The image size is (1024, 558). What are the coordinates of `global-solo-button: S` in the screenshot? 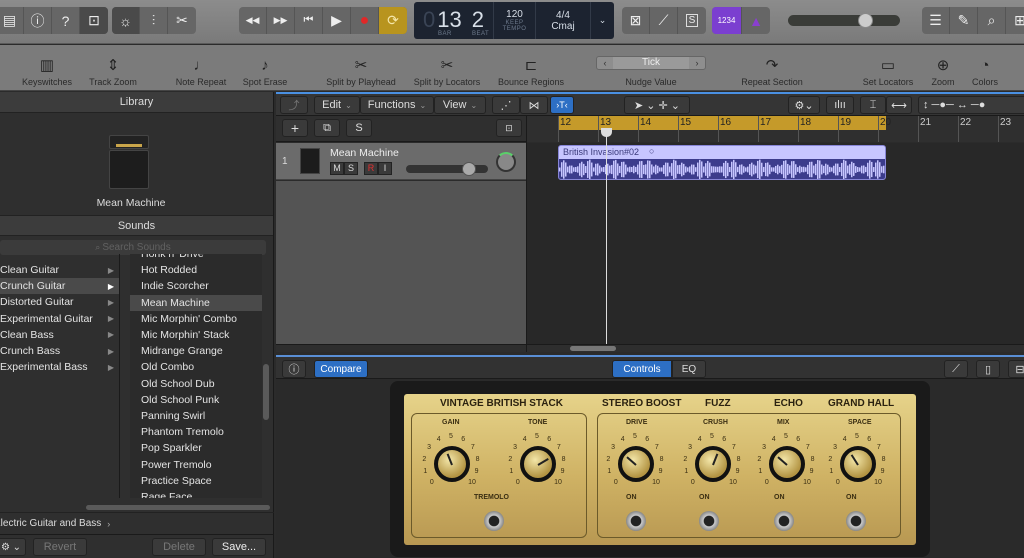 It's located at (359, 128).